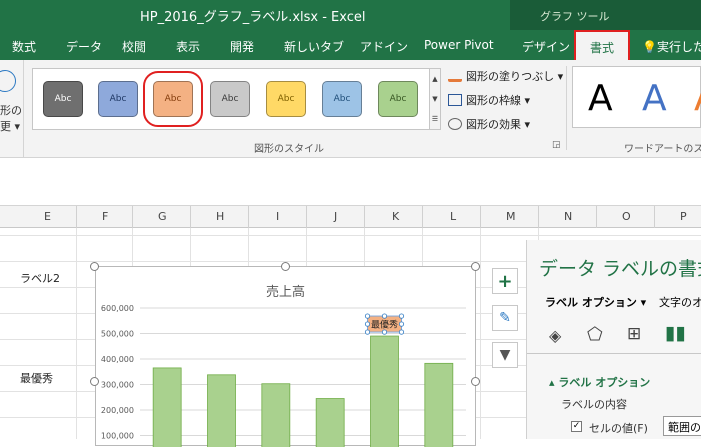 Image resolution: width=701 pixels, height=447 pixels. I want to click on resize-handle-mr, so click(475, 381).